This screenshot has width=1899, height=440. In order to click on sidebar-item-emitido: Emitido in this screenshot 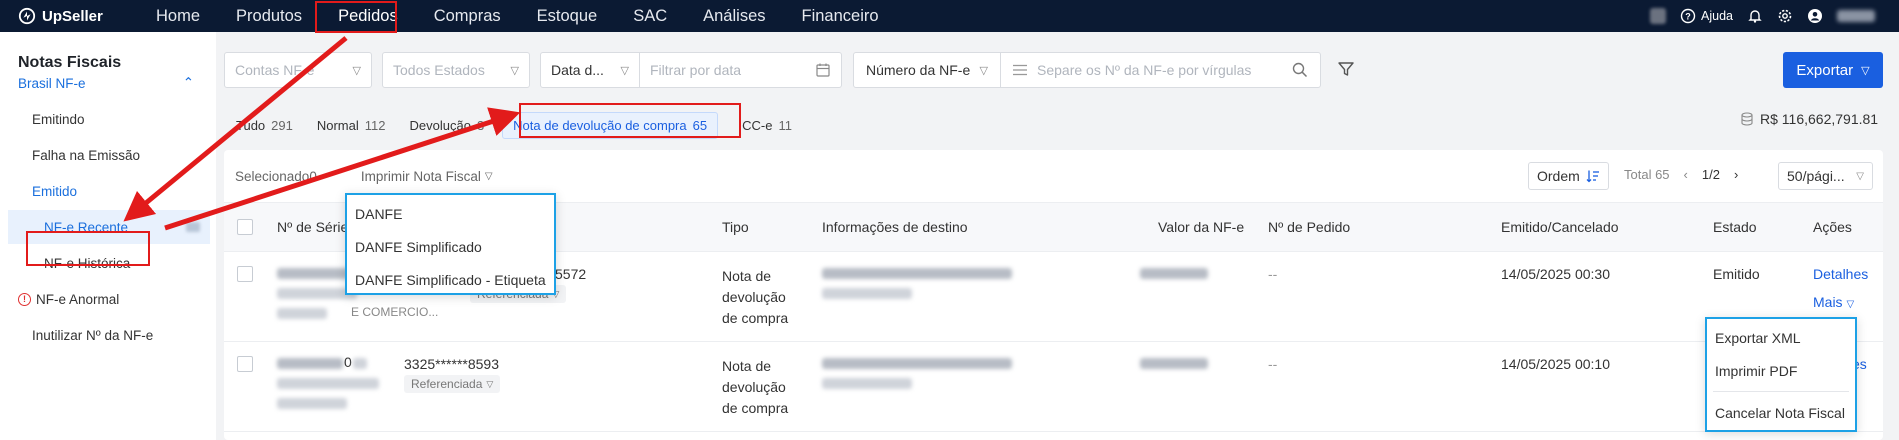, I will do `click(108, 191)`.